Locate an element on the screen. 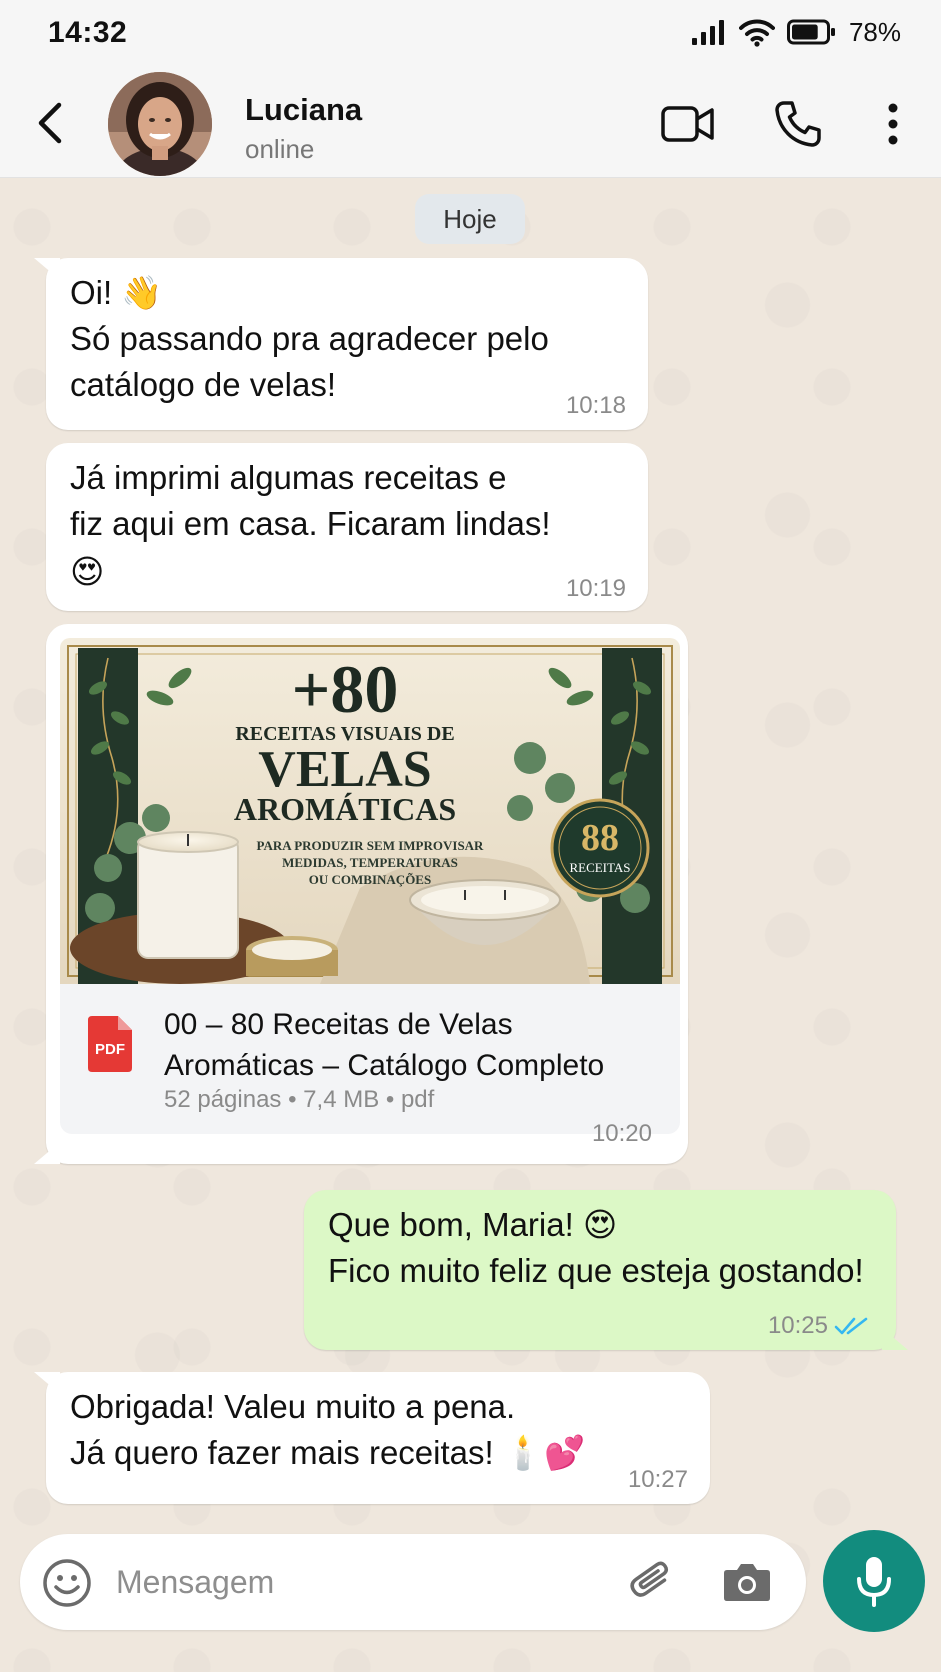  camera-icon is located at coordinates (747, 1582).